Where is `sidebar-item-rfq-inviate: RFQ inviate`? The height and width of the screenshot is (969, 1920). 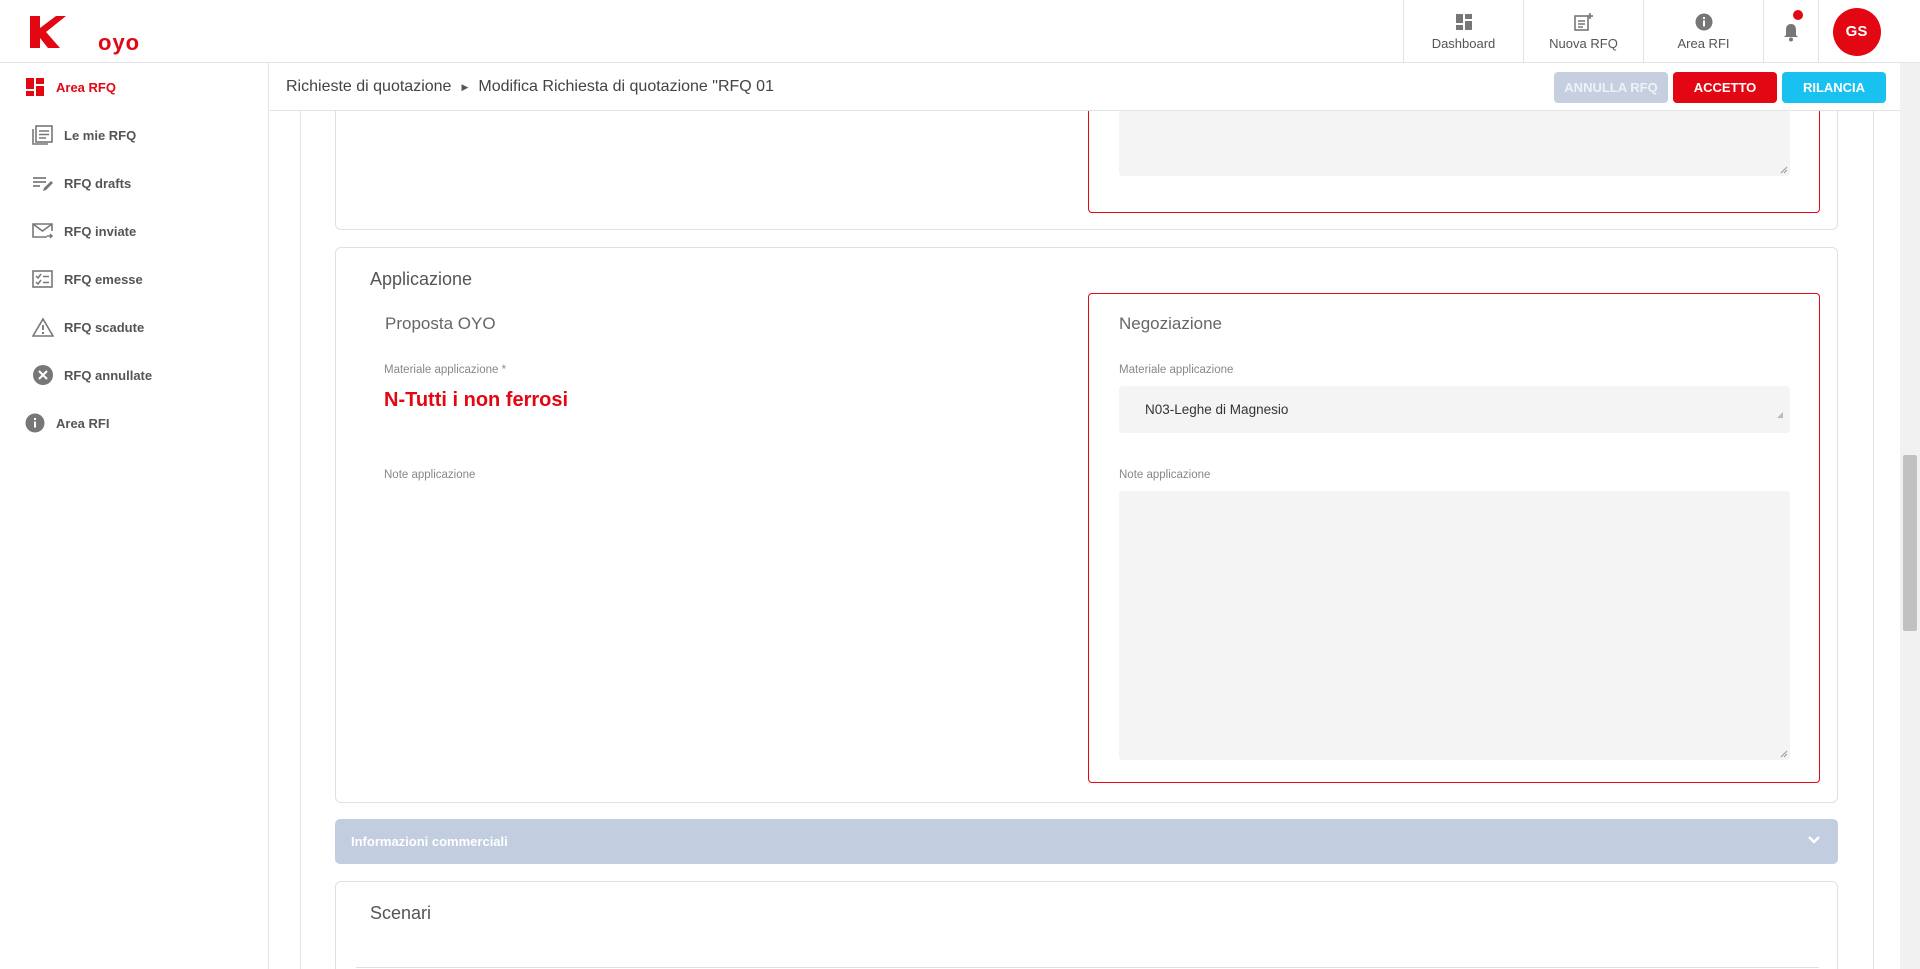
sidebar-item-rfq-inviate: RFQ inviate is located at coordinates (84, 231).